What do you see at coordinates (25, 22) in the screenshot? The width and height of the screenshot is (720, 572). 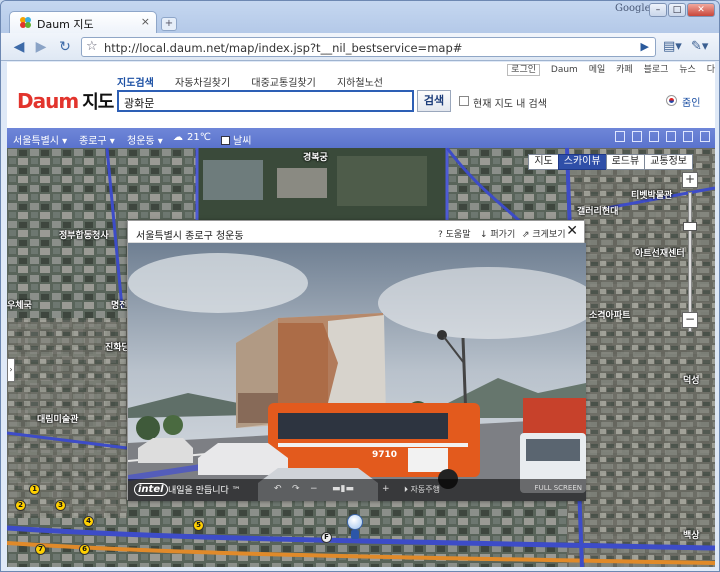 I see `daum-favicon-icon` at bounding box center [25, 22].